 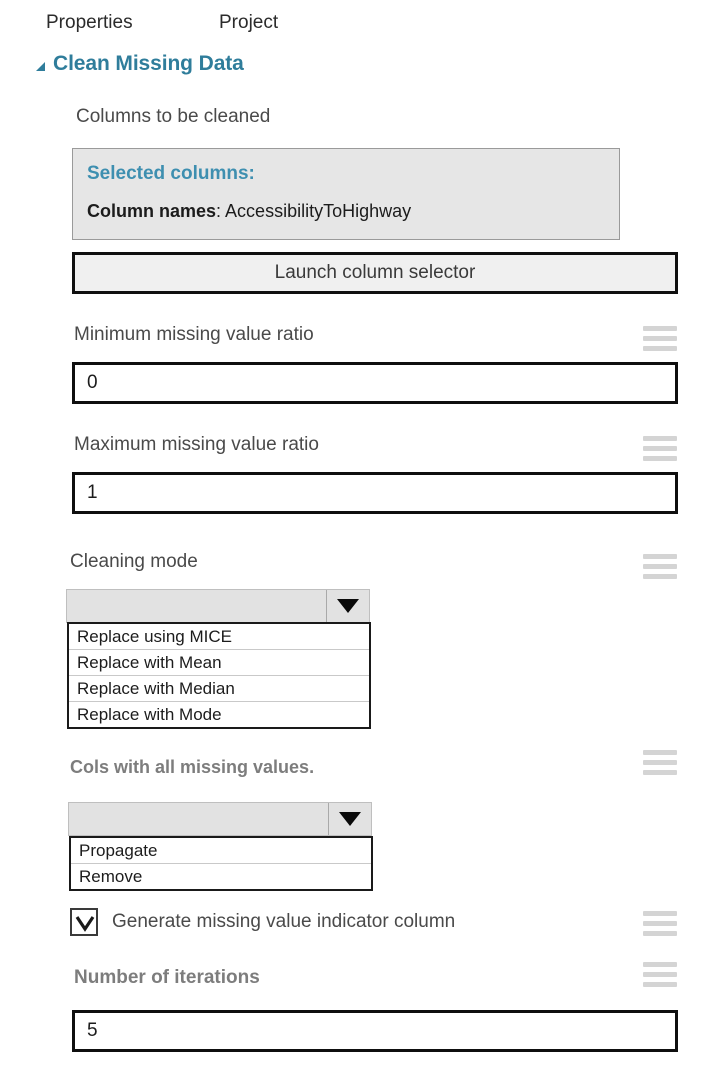 I want to click on columns-to-be-cleaned-label: Columns to be cleaned, so click(x=173, y=116).